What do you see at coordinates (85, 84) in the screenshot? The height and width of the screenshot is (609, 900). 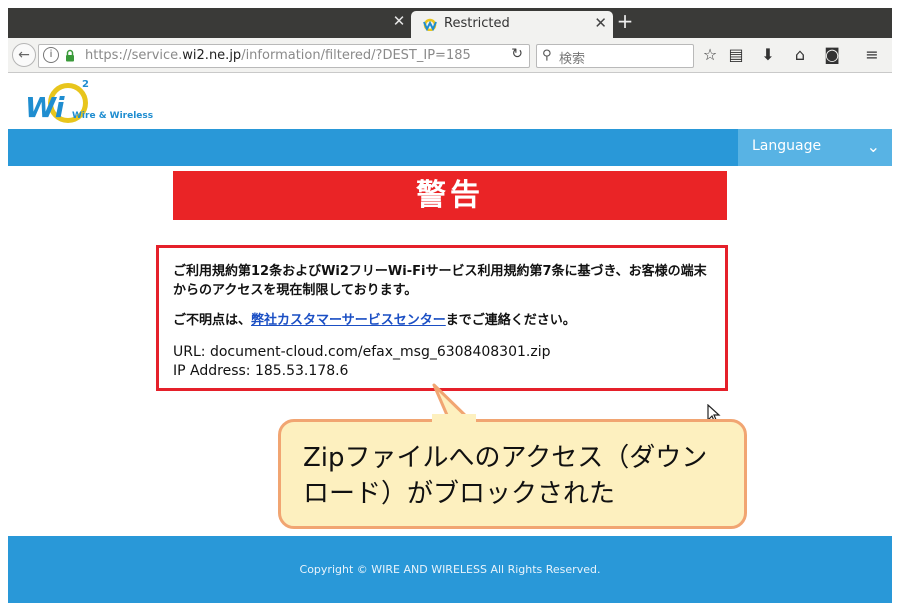 I see `logo-superscript: 2` at bounding box center [85, 84].